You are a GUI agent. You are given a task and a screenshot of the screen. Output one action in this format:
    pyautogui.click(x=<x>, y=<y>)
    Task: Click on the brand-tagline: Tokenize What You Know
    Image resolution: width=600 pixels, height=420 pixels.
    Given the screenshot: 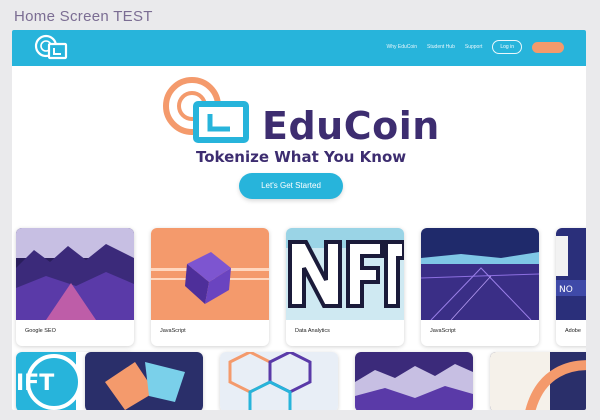 What is the action you would take?
    pyautogui.click(x=301, y=157)
    